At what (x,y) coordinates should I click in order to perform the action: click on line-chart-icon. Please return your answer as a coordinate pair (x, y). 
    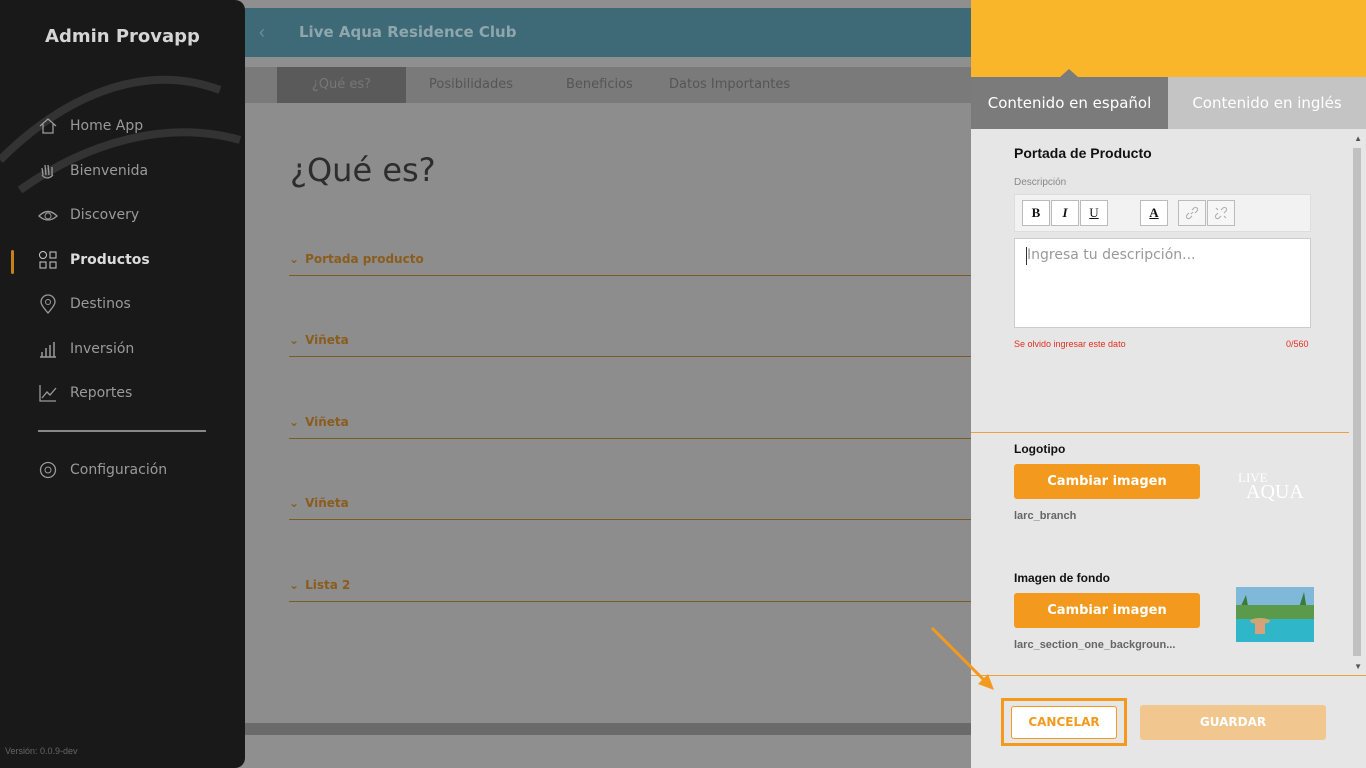
    Looking at the image, I should click on (48, 393).